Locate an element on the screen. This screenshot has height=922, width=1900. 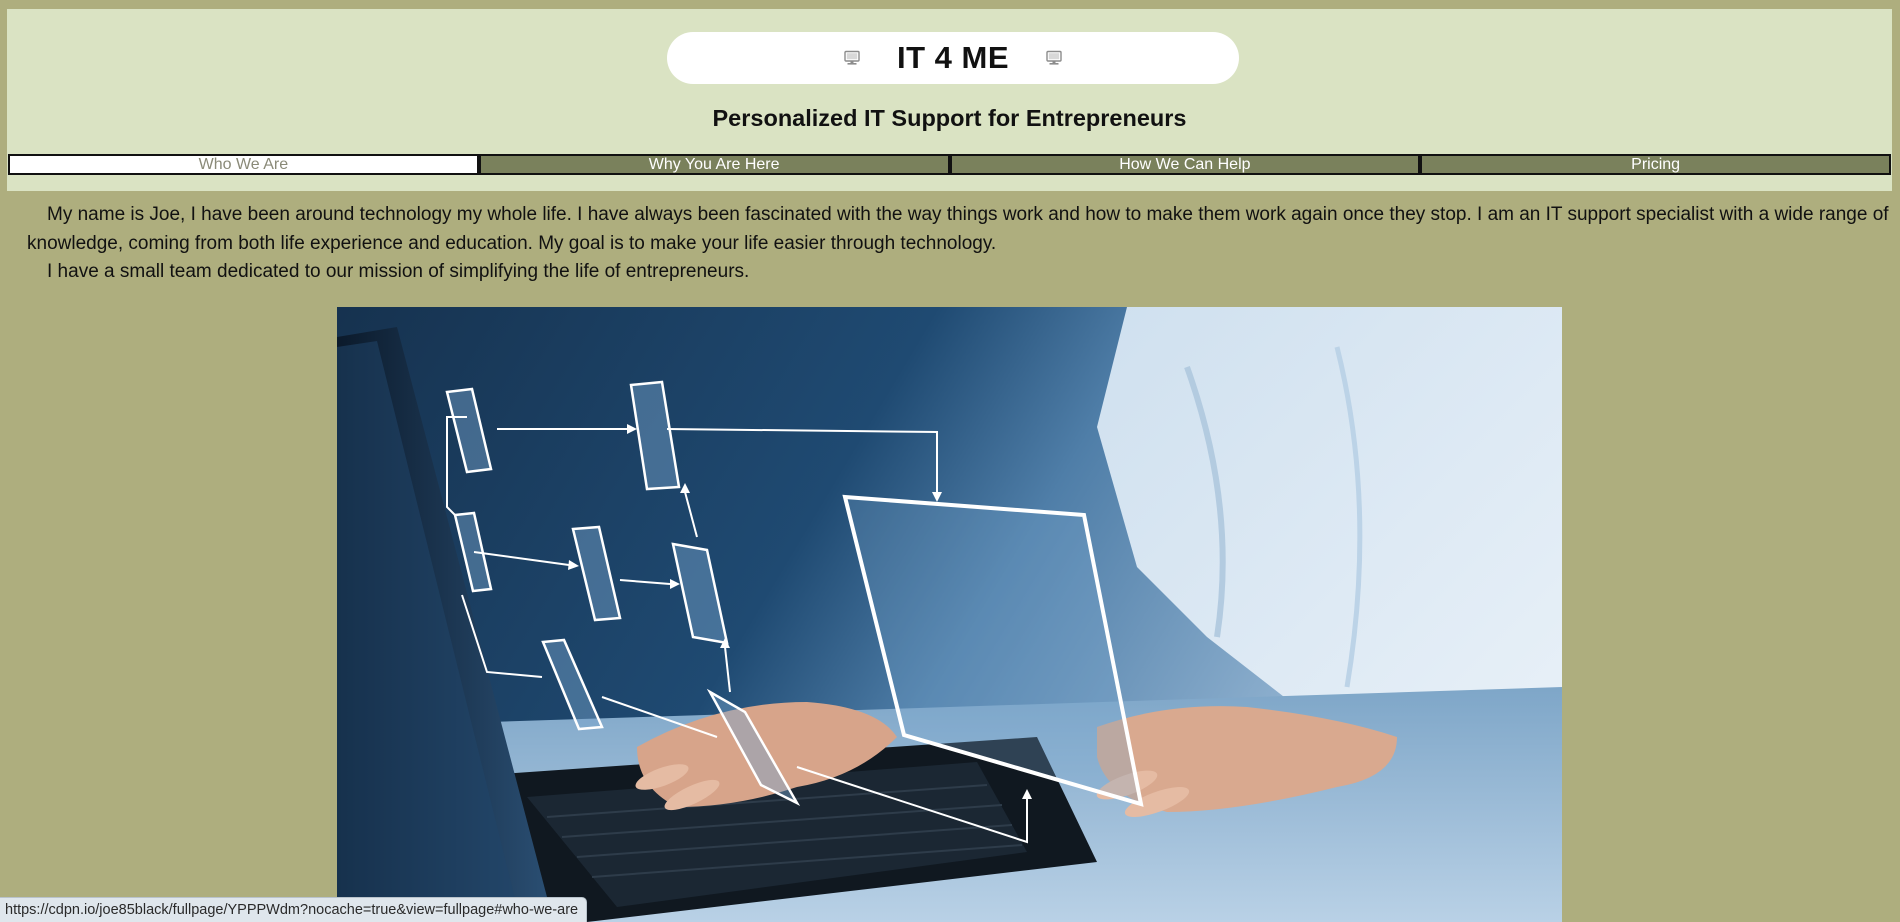
site-title: IT 4 ME is located at coordinates (952, 57).